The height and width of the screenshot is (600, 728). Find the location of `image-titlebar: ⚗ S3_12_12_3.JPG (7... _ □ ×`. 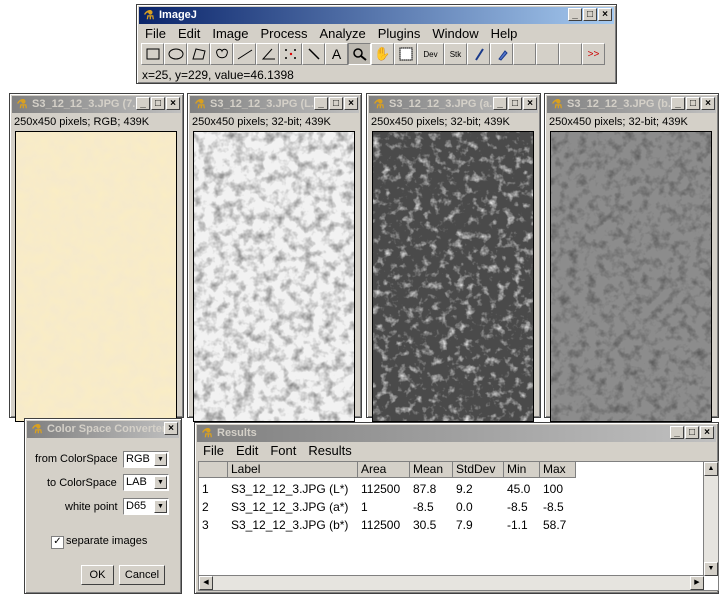

image-titlebar: ⚗ S3_12_12_3.JPG (7... _ □ × is located at coordinates (96, 104).